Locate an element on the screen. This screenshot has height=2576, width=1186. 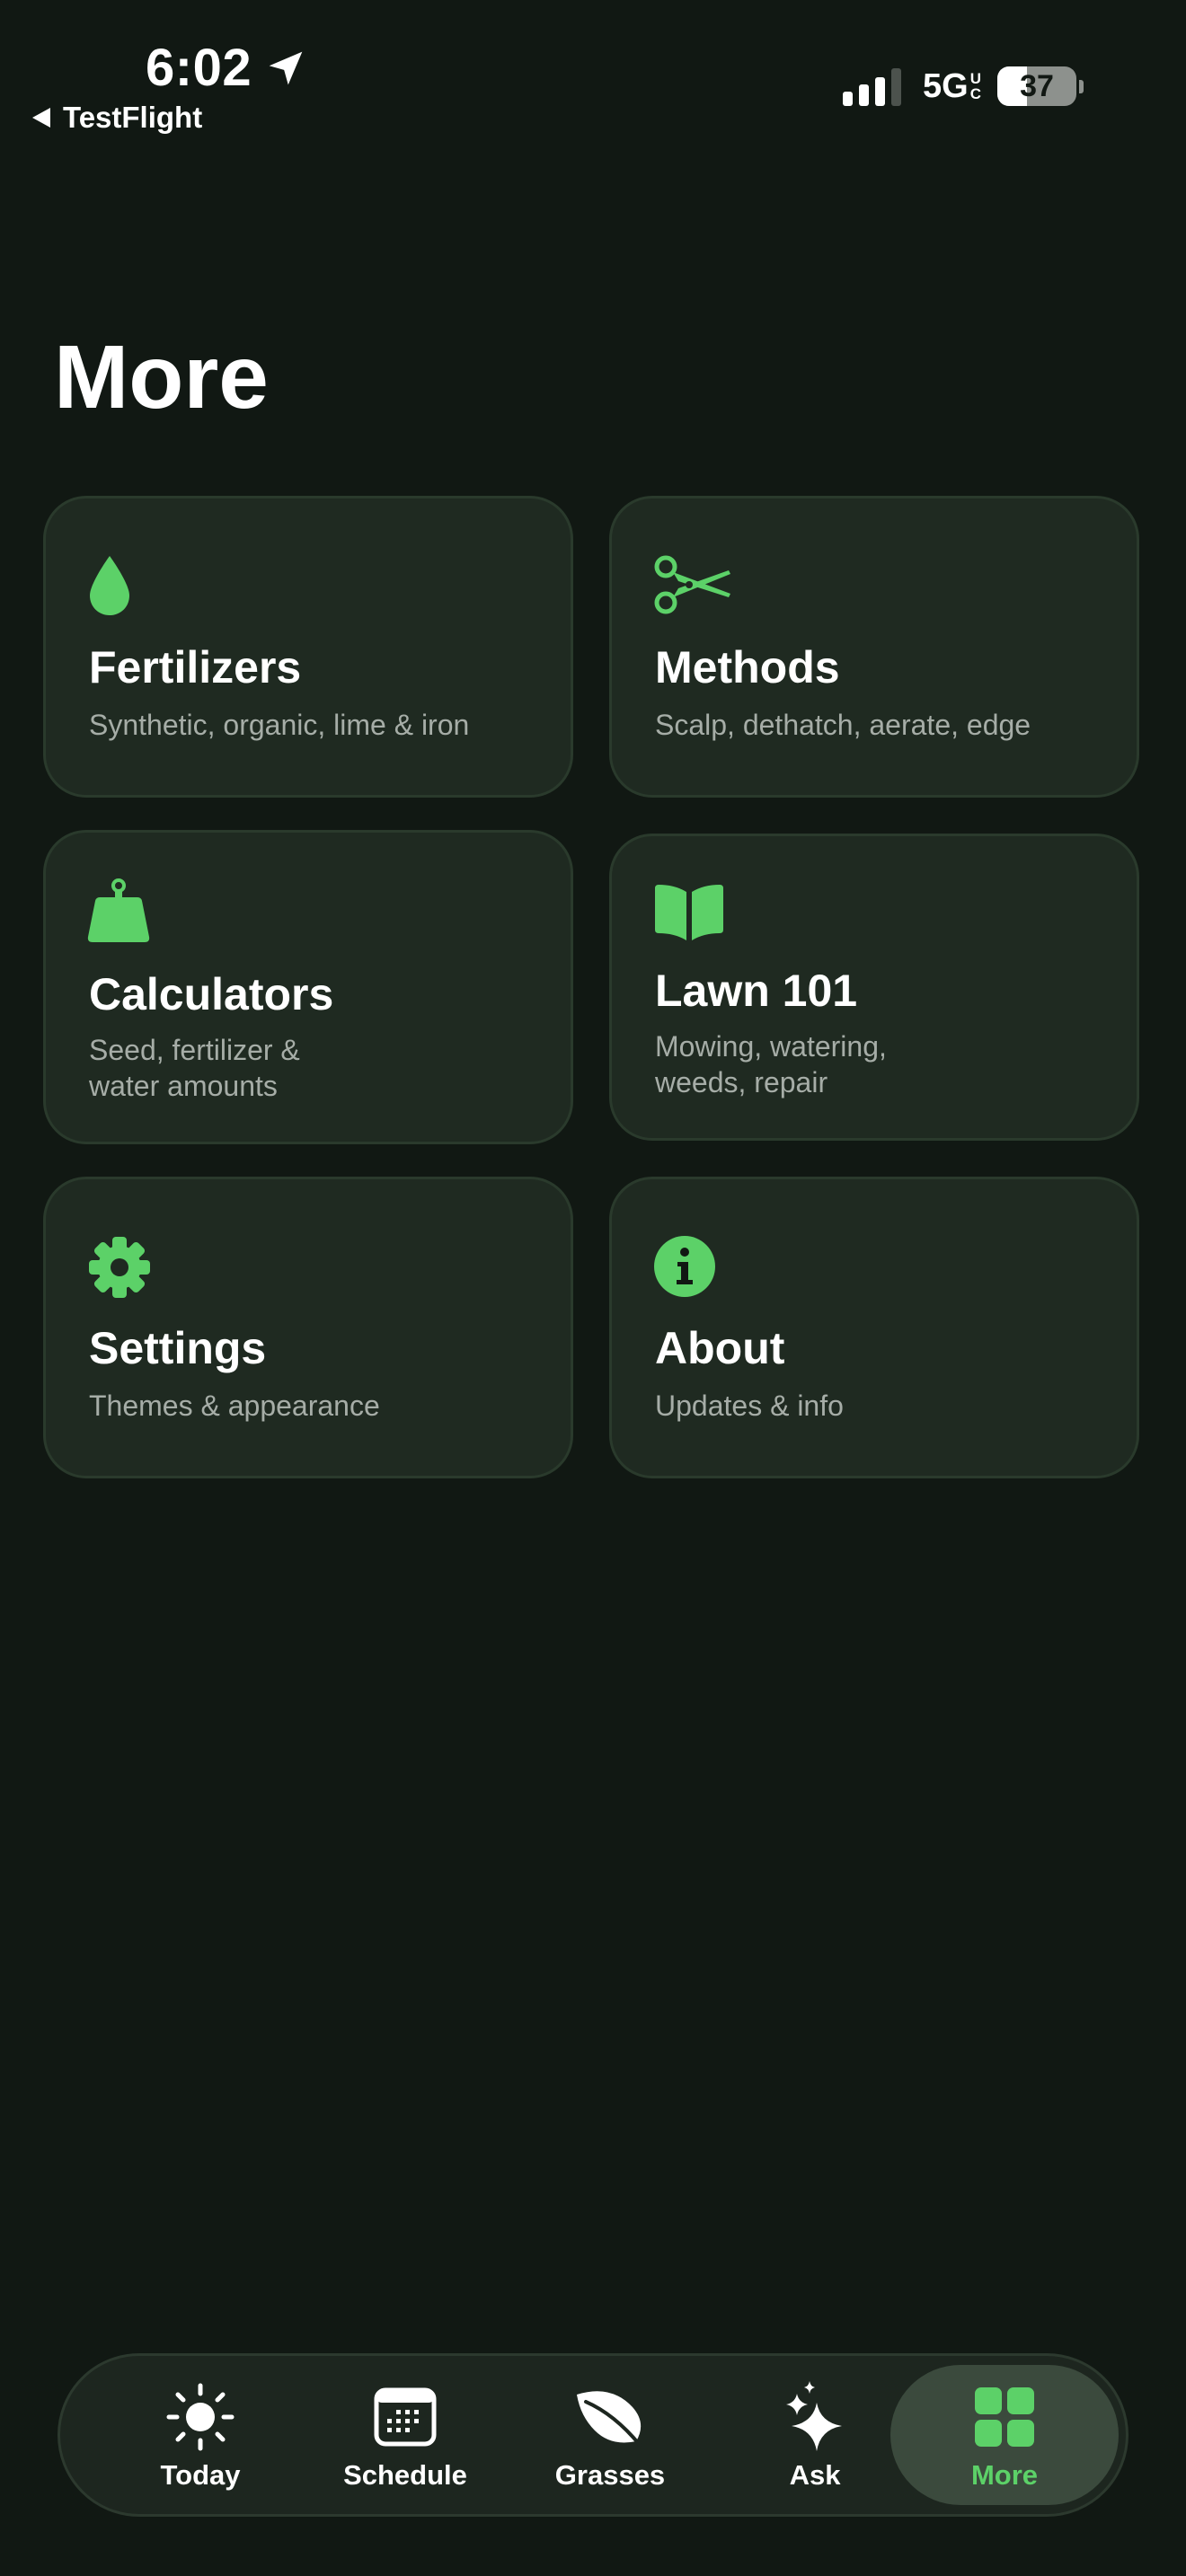
tab-grasses: Grasses is located at coordinates (610, 2435).